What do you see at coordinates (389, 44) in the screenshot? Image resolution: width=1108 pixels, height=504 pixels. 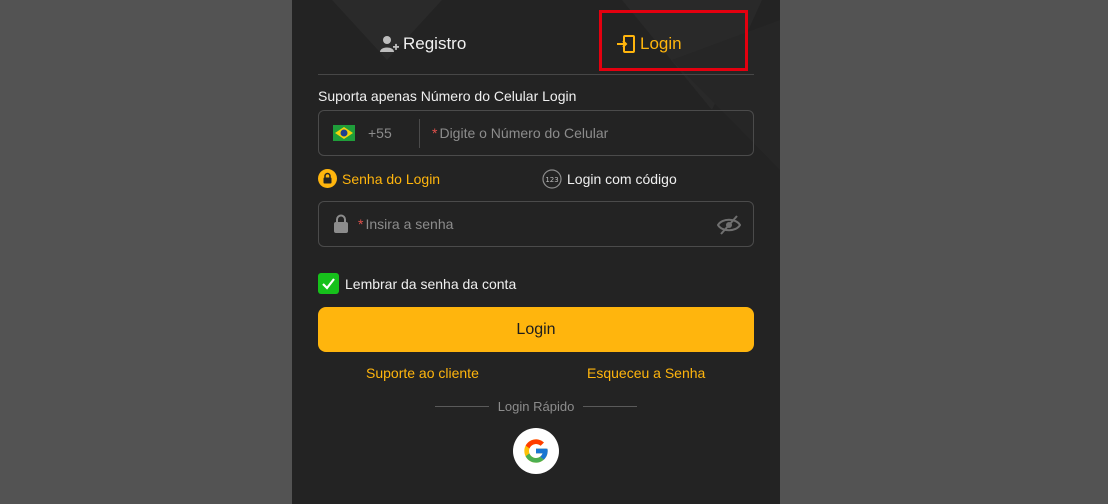 I see `add-user-icon` at bounding box center [389, 44].